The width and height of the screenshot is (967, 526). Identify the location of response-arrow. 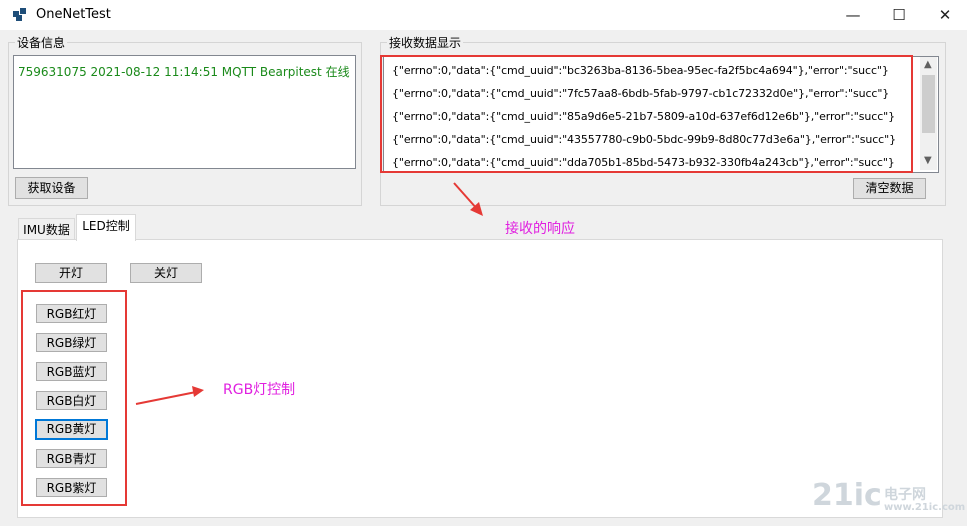
(466, 196).